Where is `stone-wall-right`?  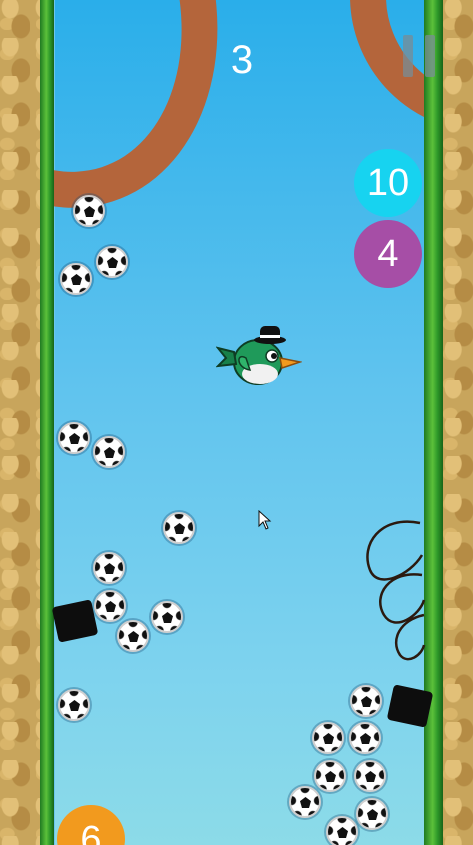 stone-wall-right is located at coordinates (458, 422).